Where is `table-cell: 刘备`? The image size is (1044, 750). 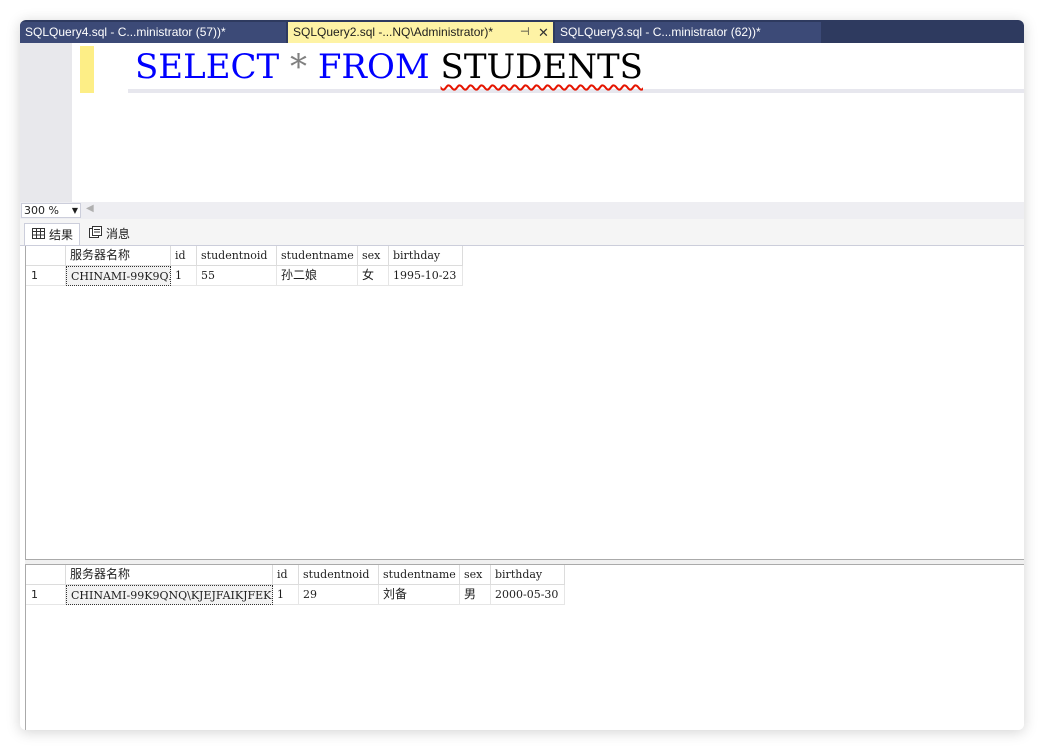
table-cell: 刘备 is located at coordinates (419, 595).